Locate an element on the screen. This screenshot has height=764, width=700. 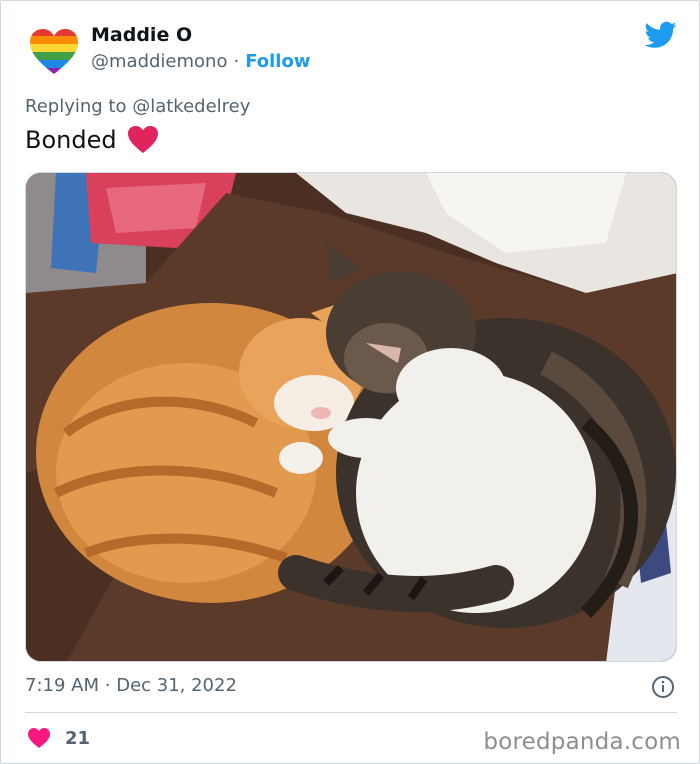
author-name: Maddie O is located at coordinates (141, 35).